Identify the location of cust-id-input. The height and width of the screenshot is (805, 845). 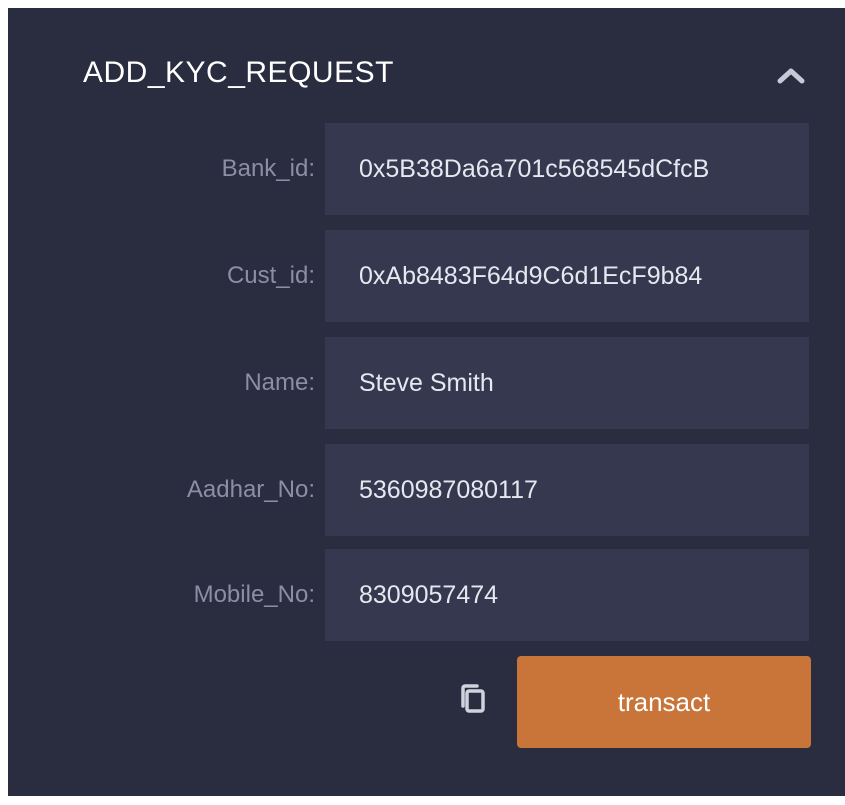
(567, 276).